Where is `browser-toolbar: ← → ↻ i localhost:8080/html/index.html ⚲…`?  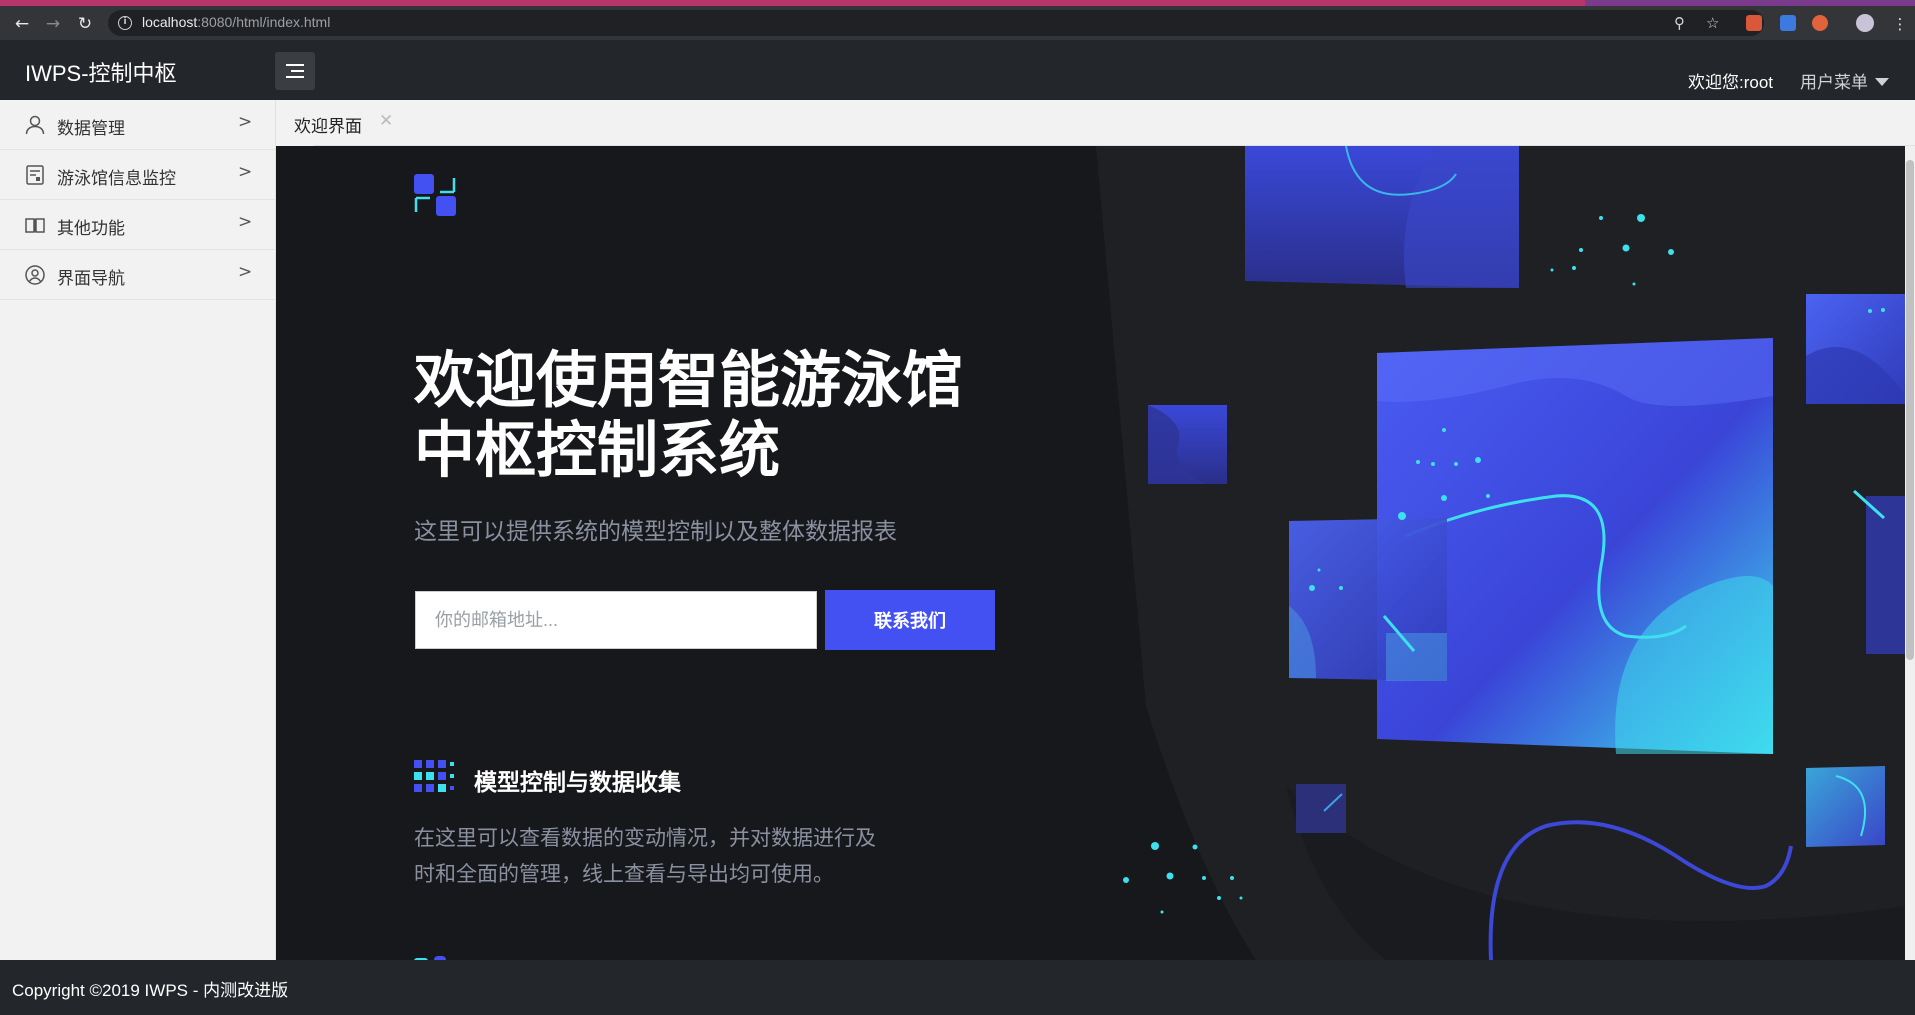 browser-toolbar: ← → ↻ i localhost:8080/html/index.html ⚲… is located at coordinates (957, 23).